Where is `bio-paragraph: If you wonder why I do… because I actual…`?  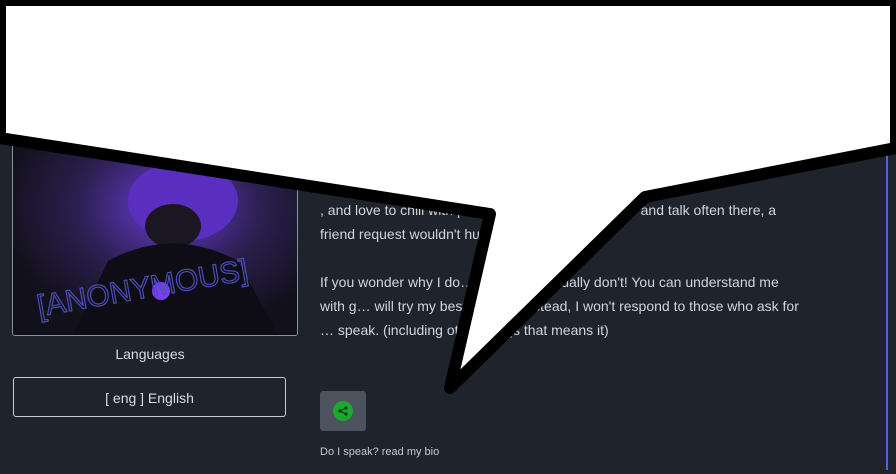 bio-paragraph: If you wonder why I do… because I actual… is located at coordinates (559, 306).